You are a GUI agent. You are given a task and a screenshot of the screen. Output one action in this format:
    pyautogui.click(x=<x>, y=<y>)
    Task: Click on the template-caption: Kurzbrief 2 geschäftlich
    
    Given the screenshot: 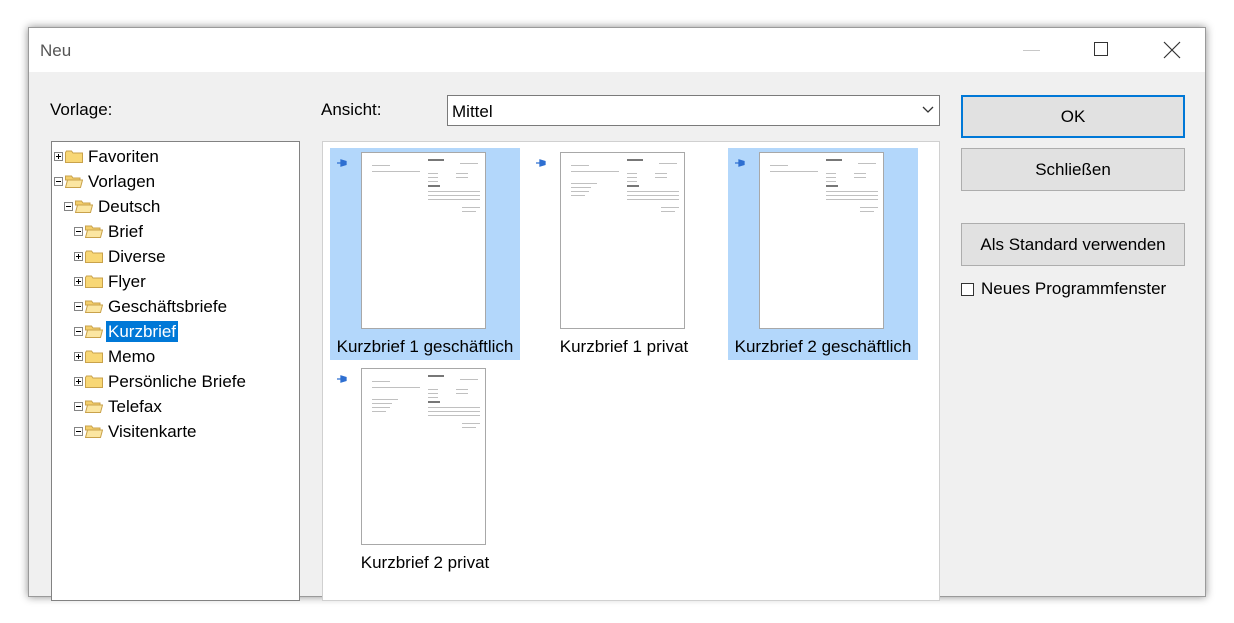 What is the action you would take?
    pyautogui.click(x=823, y=346)
    